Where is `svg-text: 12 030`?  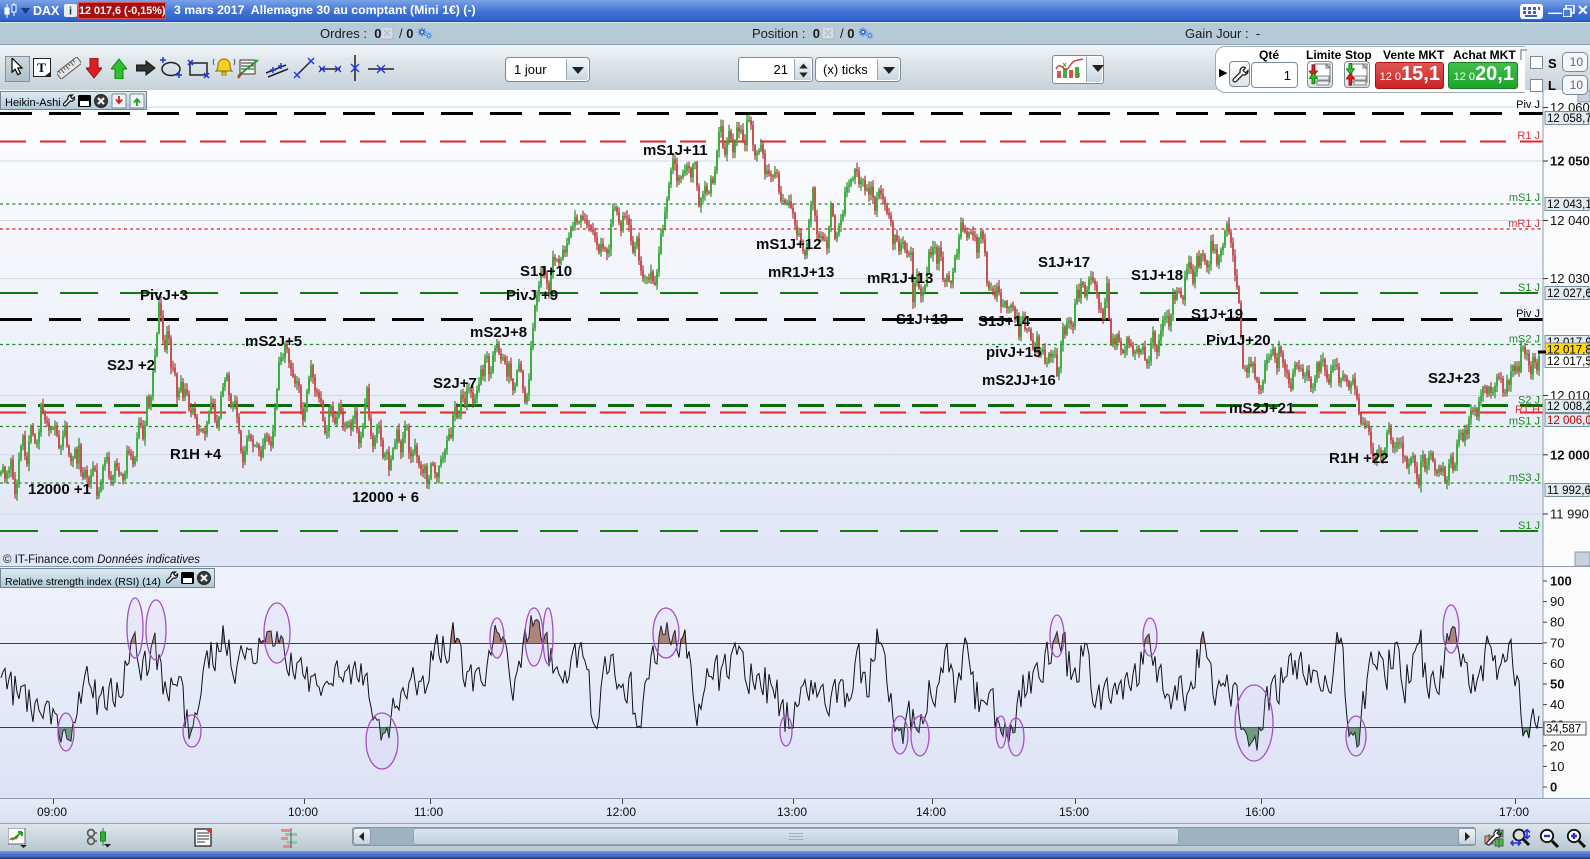
svg-text: 12 030 is located at coordinates (1570, 278).